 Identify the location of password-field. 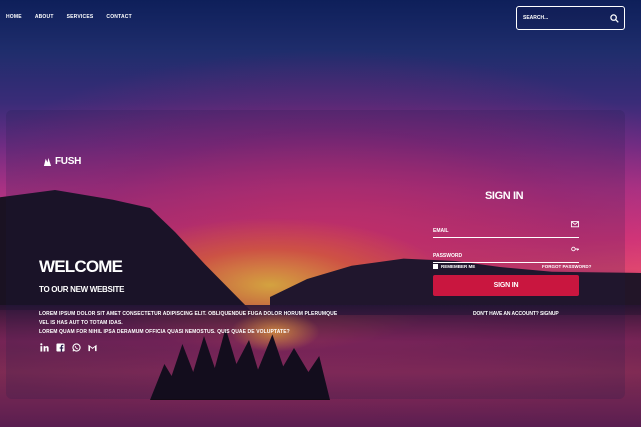
(506, 254).